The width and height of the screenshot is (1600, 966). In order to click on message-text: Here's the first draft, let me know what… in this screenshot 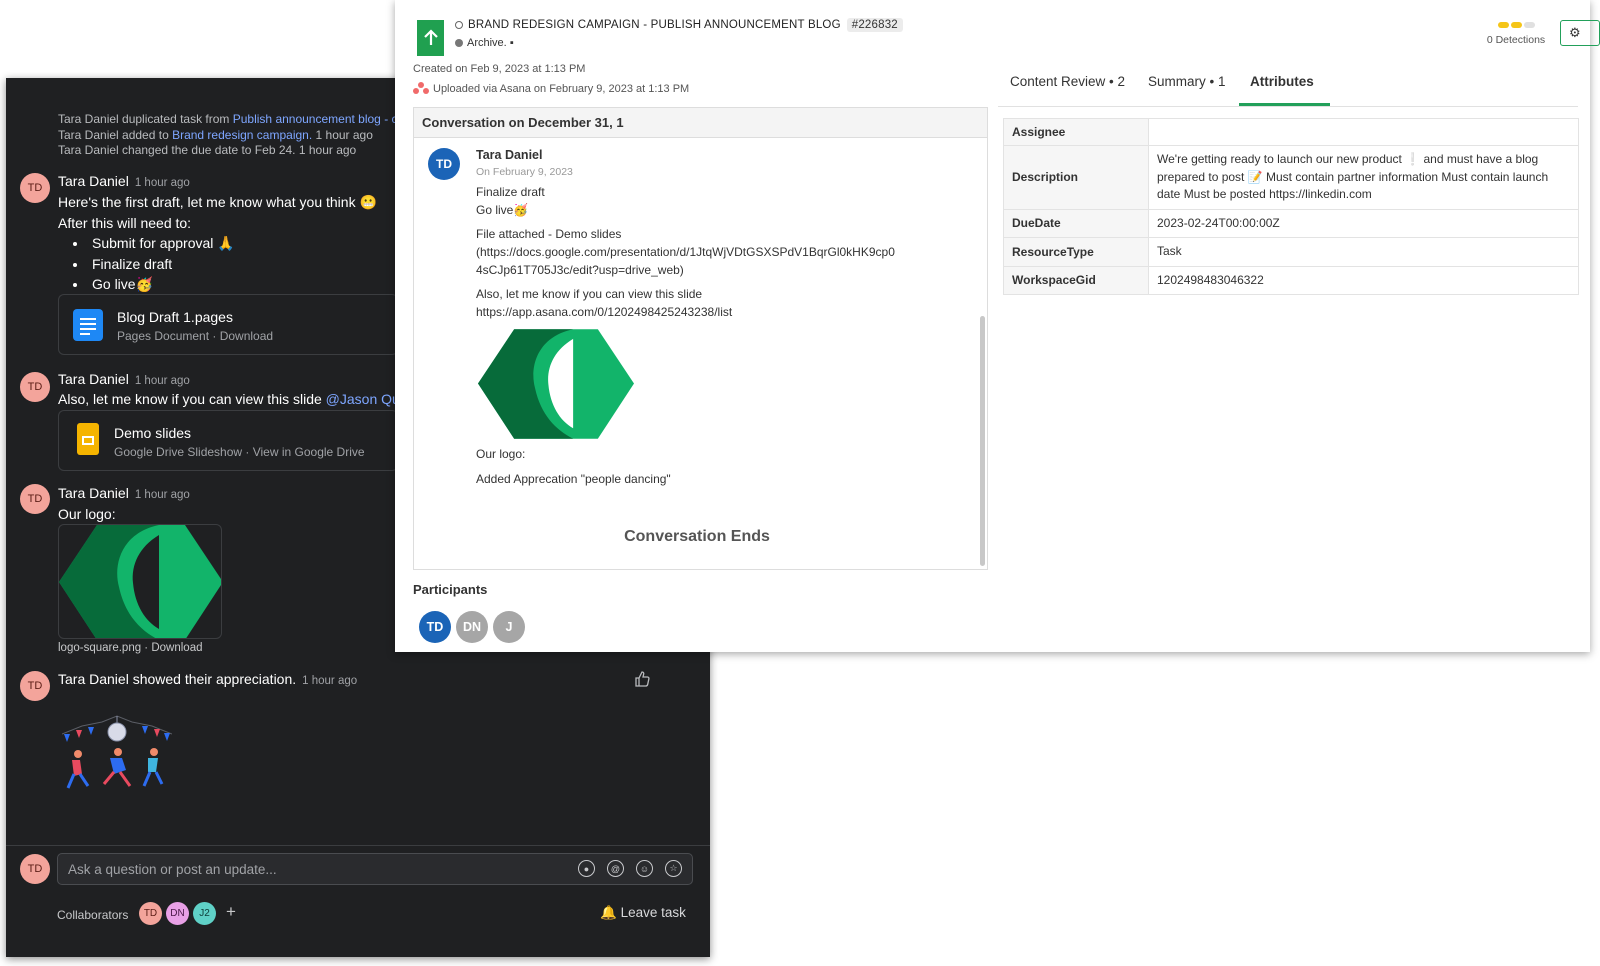, I will do `click(217, 202)`.